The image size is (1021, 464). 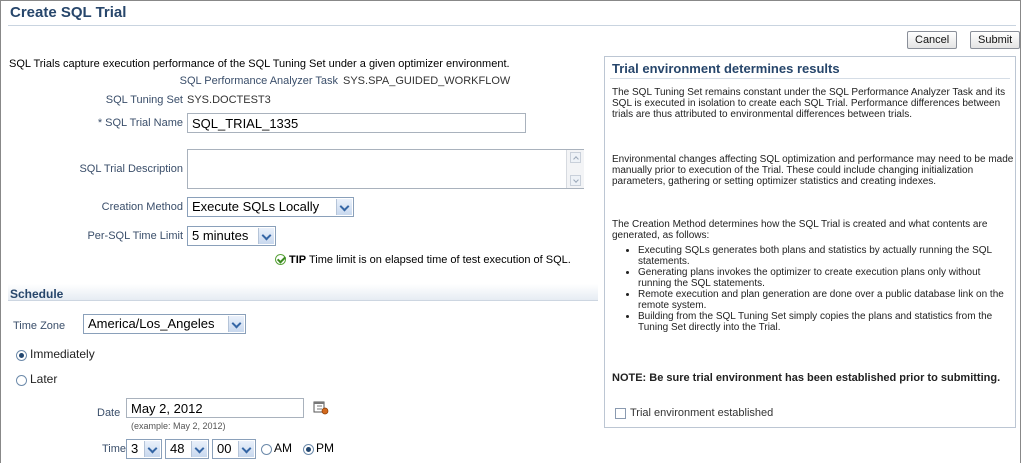 What do you see at coordinates (575, 157) in the screenshot?
I see `scroll-up-icon` at bounding box center [575, 157].